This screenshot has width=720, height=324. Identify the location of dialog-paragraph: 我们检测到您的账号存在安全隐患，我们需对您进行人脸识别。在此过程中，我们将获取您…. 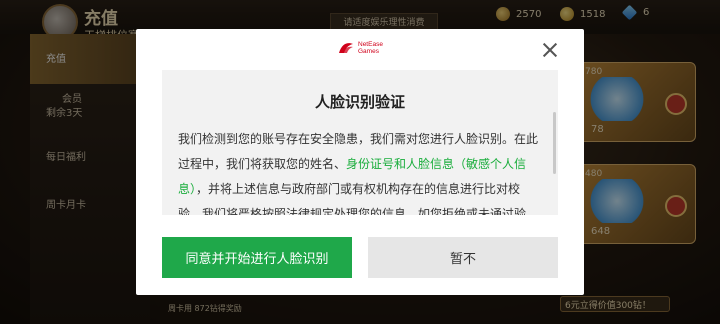
(358, 171).